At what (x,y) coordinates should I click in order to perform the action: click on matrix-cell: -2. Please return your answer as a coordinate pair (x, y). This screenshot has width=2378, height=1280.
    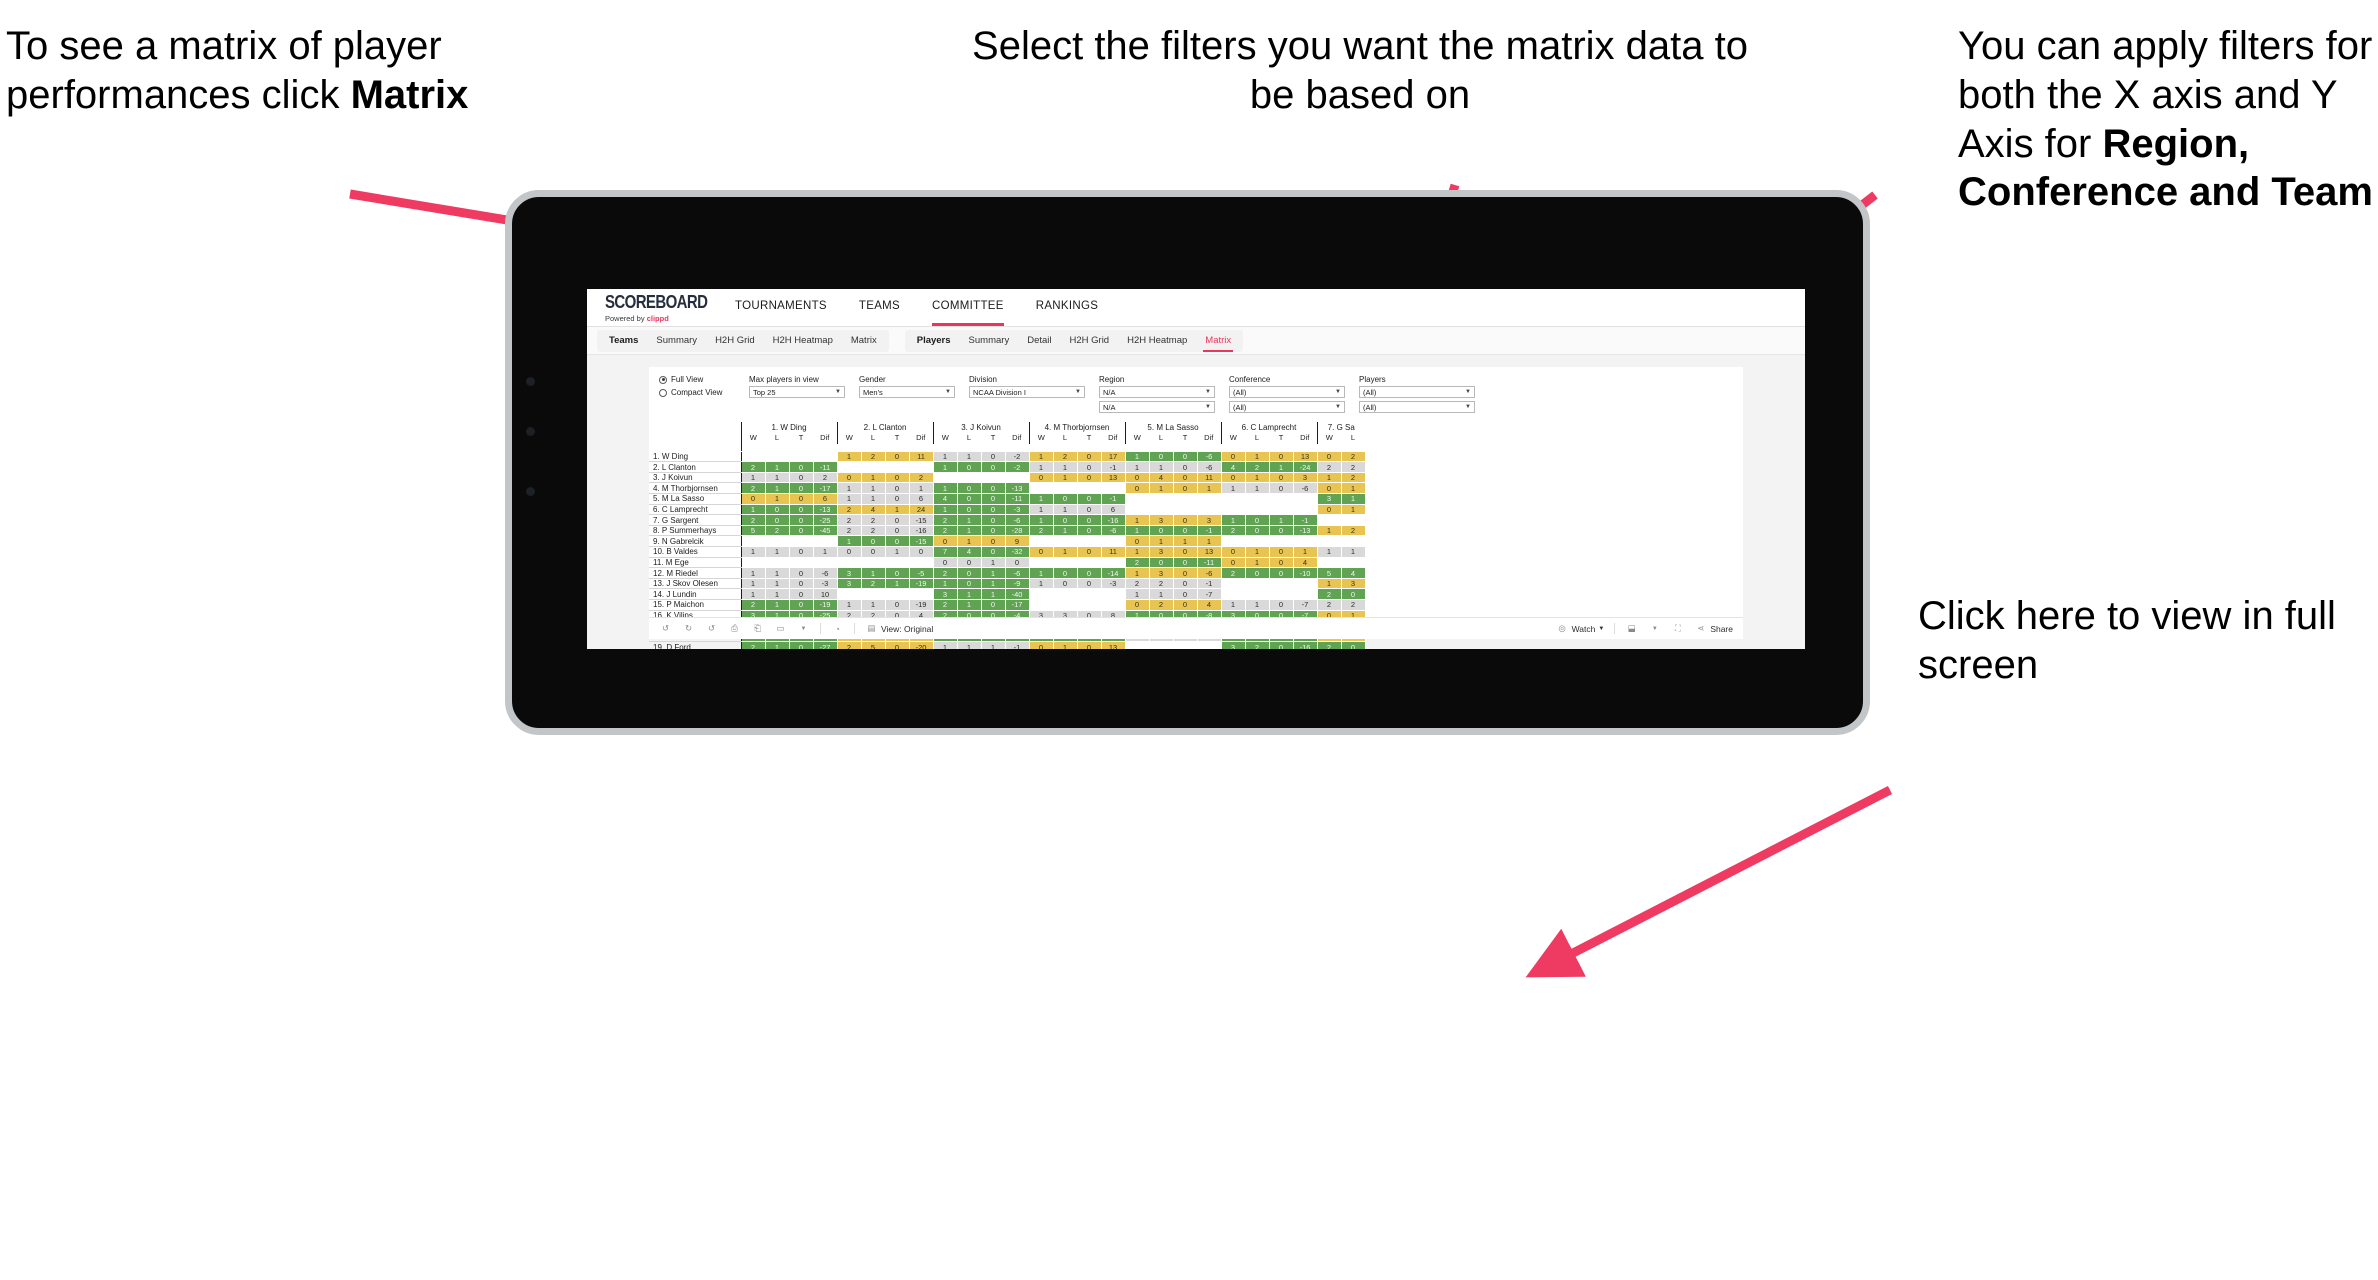
    Looking at the image, I should click on (1017, 456).